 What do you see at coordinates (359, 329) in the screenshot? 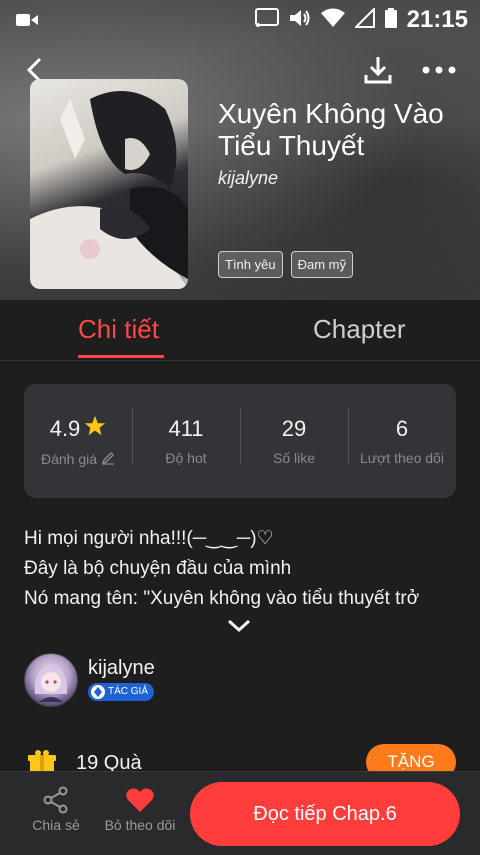
I see `tab-chapter: Chapter` at bounding box center [359, 329].